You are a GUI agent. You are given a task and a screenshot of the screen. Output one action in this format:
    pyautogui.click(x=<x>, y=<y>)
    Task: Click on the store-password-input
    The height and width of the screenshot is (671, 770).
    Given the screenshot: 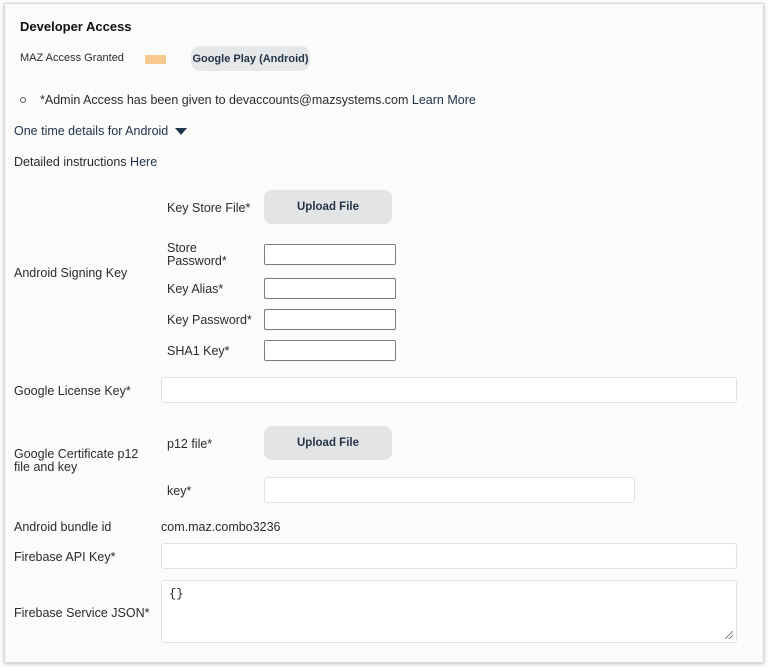 What is the action you would take?
    pyautogui.click(x=330, y=254)
    